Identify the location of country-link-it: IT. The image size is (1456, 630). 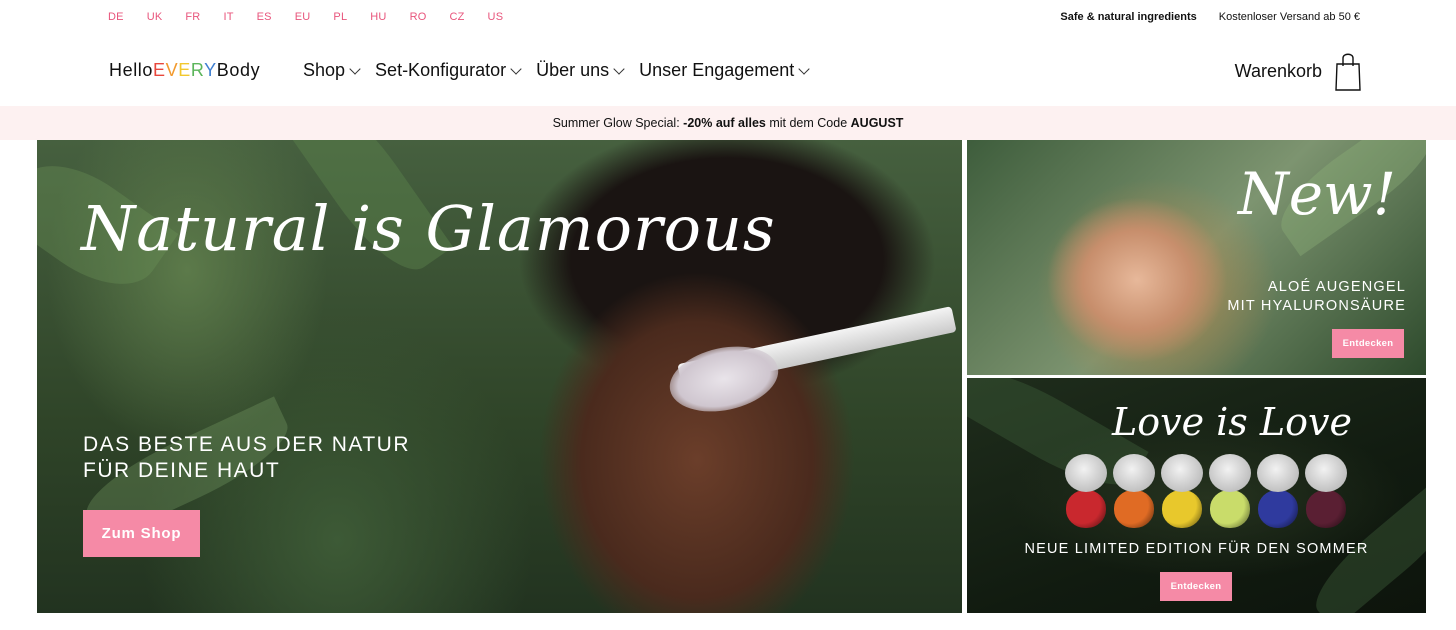
(228, 17).